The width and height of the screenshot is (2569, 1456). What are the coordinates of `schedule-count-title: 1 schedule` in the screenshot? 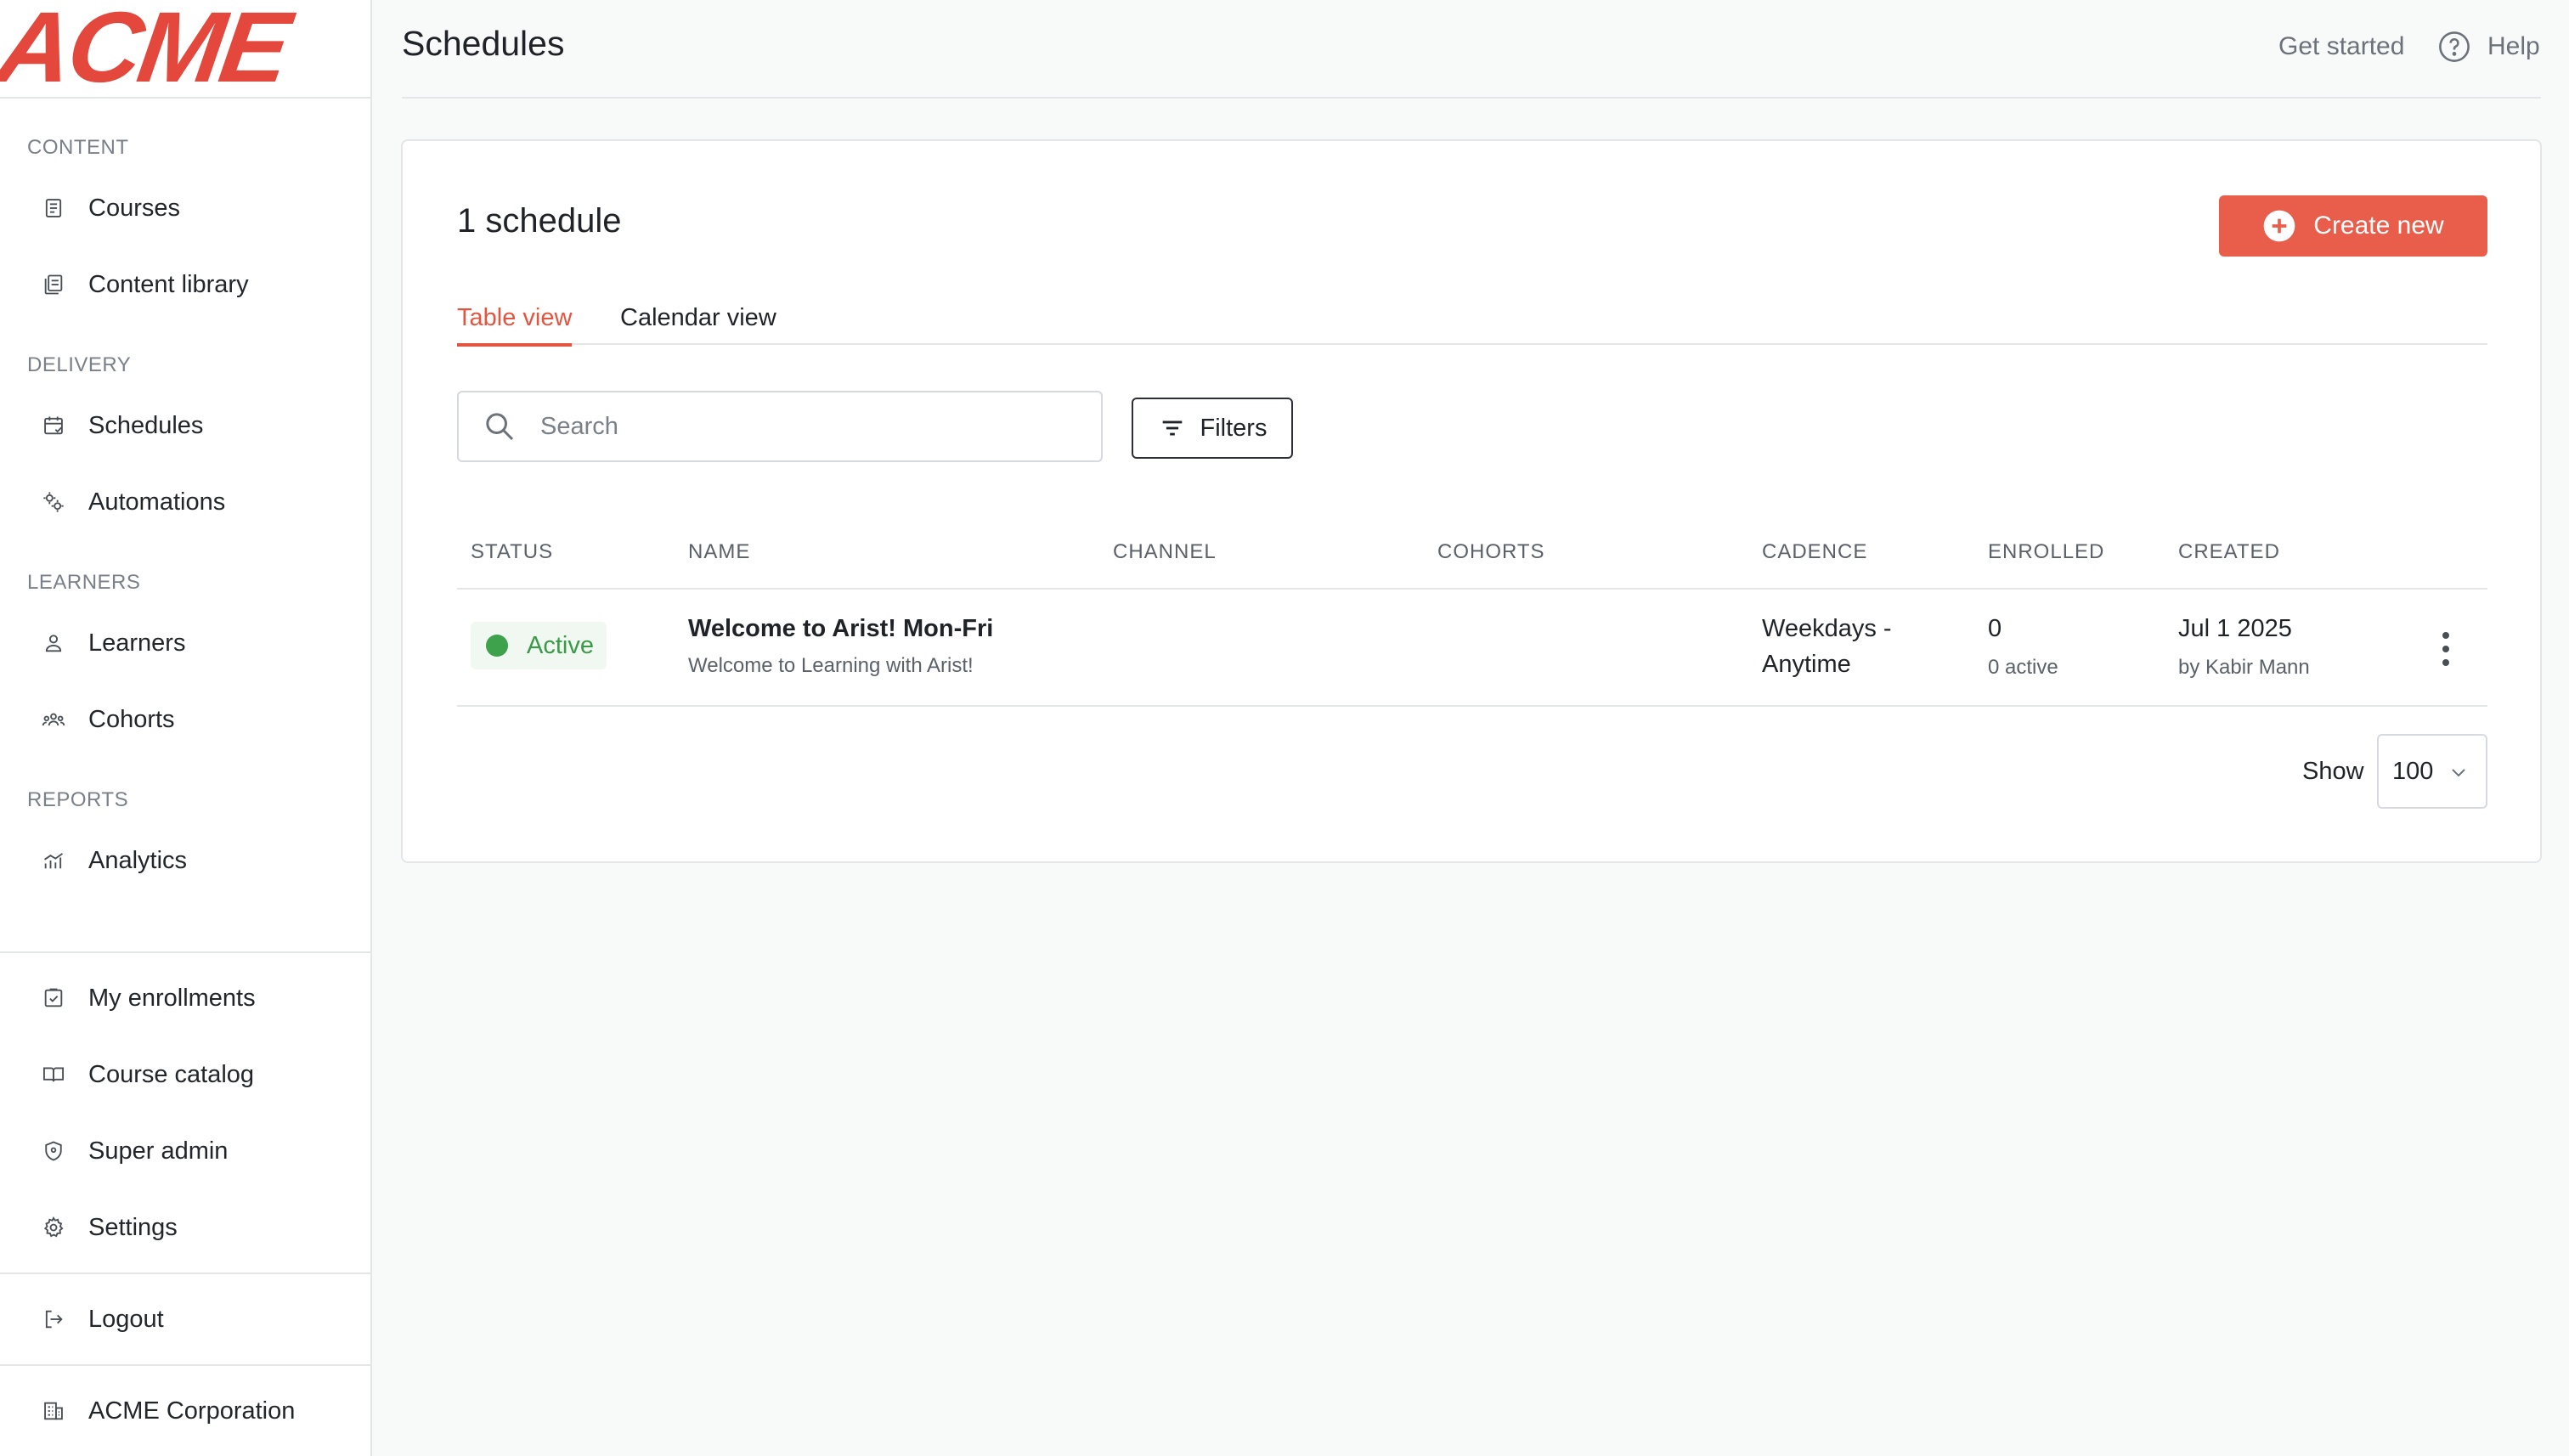 It's located at (540, 221).